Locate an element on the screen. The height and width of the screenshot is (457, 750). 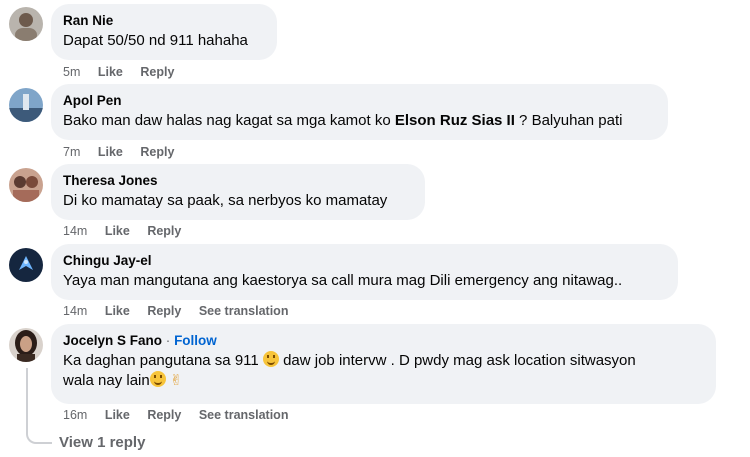
comment-bubble: Ran Nie Dapat 50/50 nd 911 hahaha is located at coordinates (164, 32).